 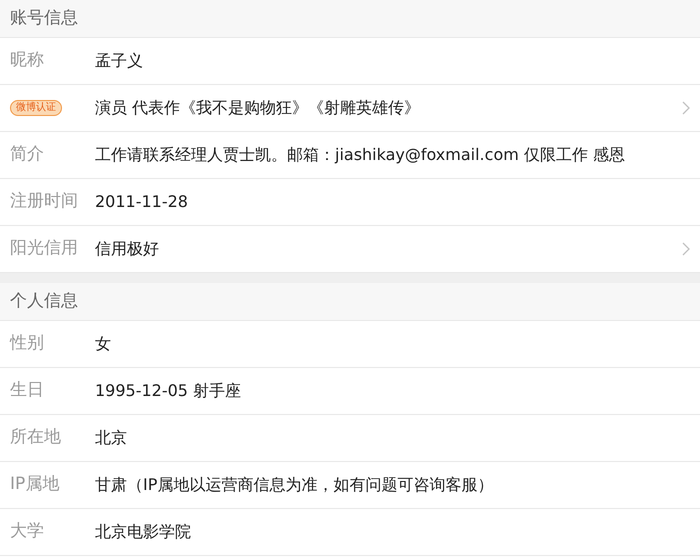 I want to click on field-label: 生日, so click(x=27, y=390).